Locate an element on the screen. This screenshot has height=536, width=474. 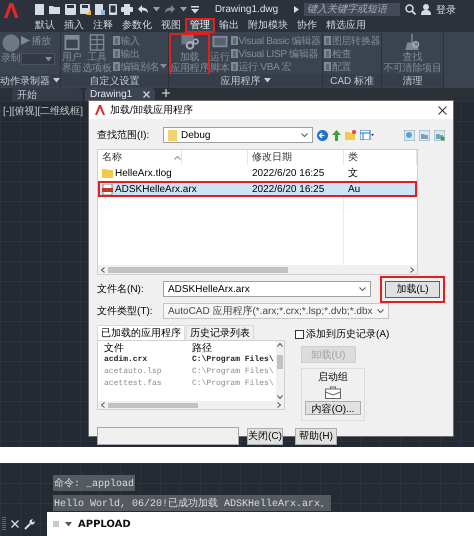
new-file-icon is located at coordinates (39, 9).